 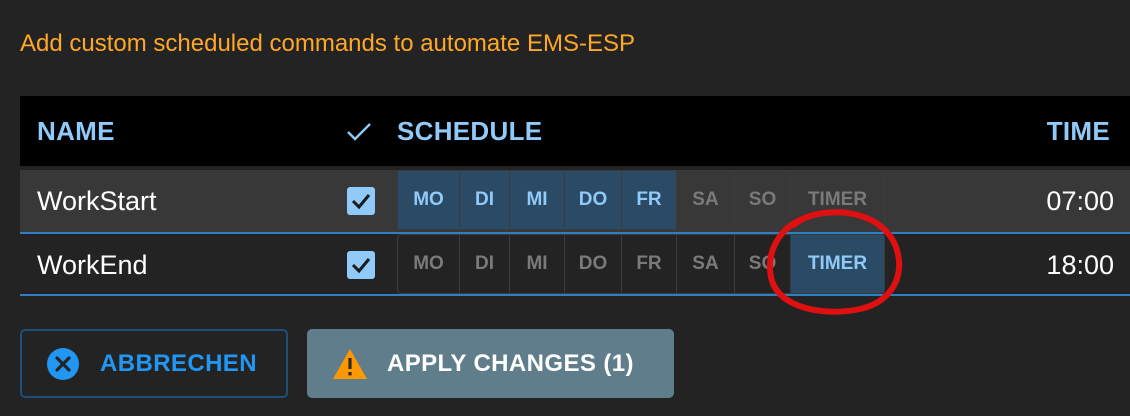 I want to click on header-name: NAME, so click(x=76, y=131).